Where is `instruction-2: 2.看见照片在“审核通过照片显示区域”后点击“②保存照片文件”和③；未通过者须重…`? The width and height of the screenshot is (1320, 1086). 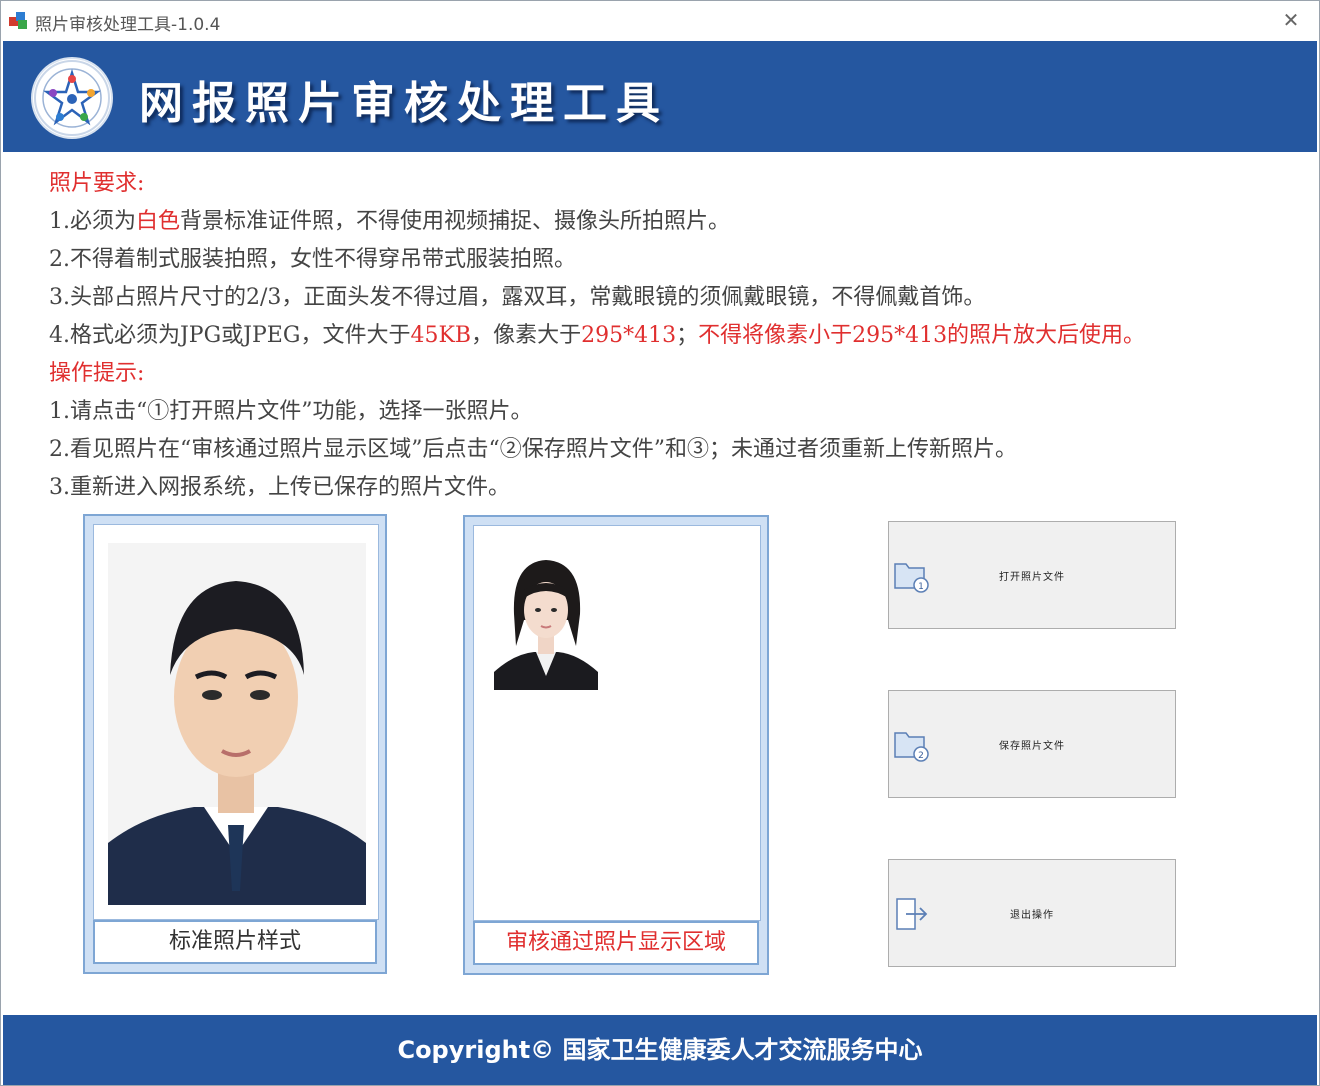
instruction-2: 2.看见照片在“审核通过照片显示区域”后点击“②保存照片文件”和③；未通过者须重… is located at coordinates (533, 449).